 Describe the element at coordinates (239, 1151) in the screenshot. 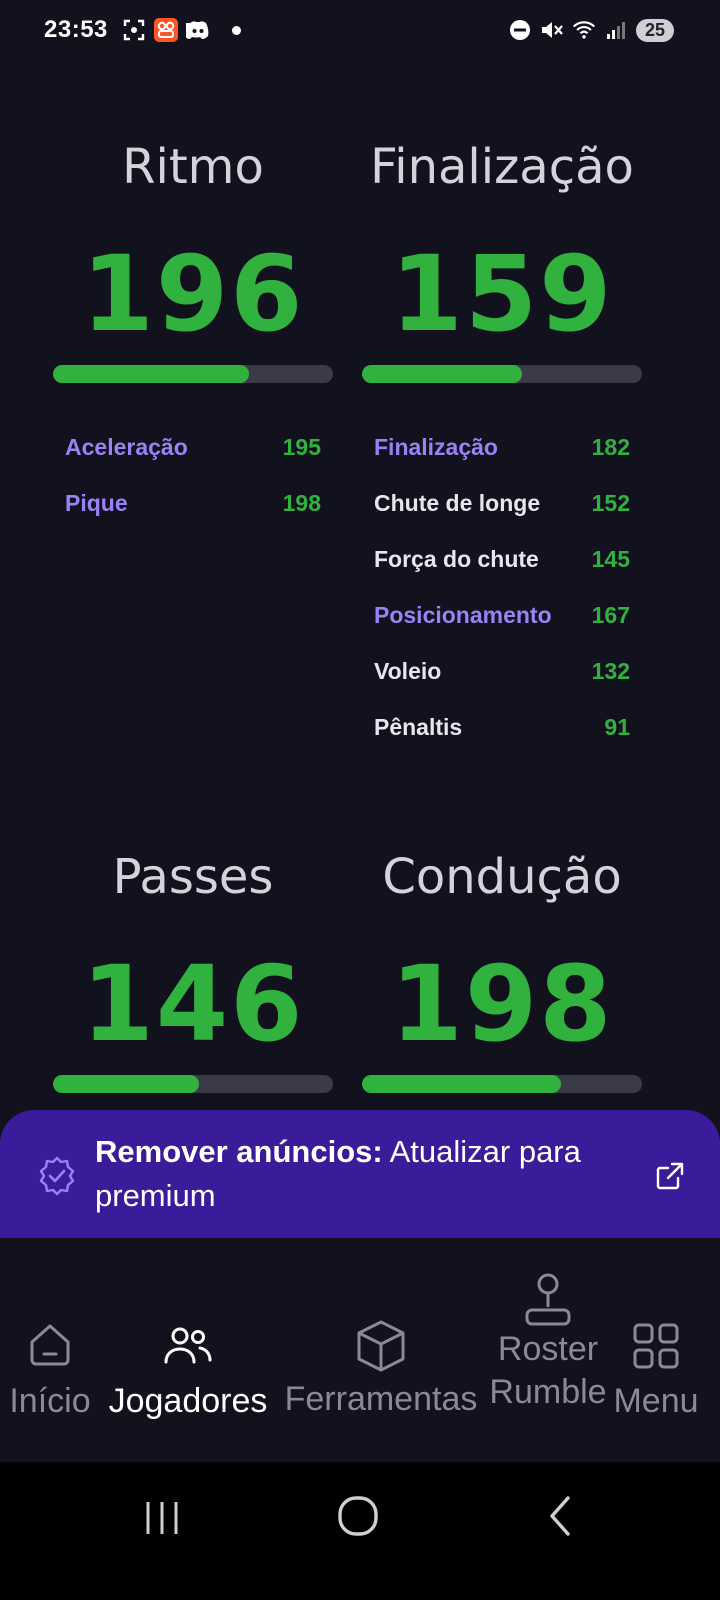

I see `premium-banner-bold: Remover anúncios:` at that location.